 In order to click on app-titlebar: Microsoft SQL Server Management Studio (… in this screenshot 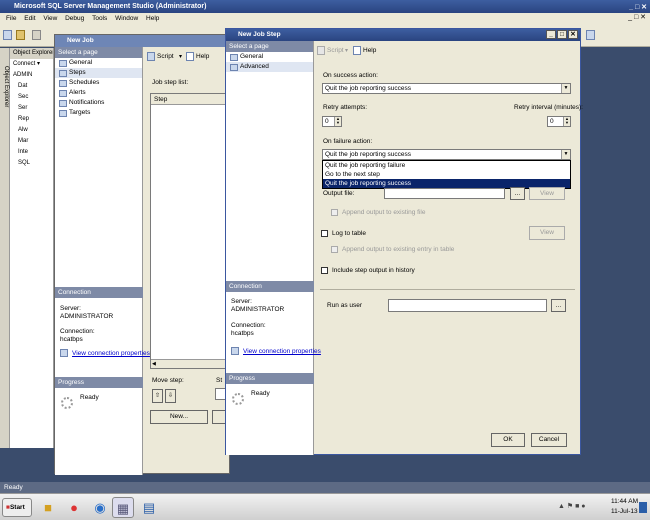, I will do `click(325, 6)`.